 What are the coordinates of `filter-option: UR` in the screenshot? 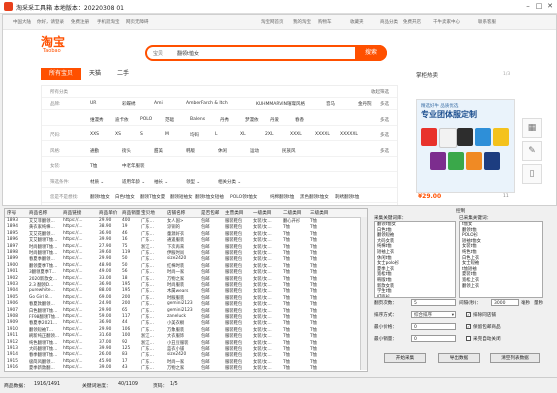 It's located at (93, 103).